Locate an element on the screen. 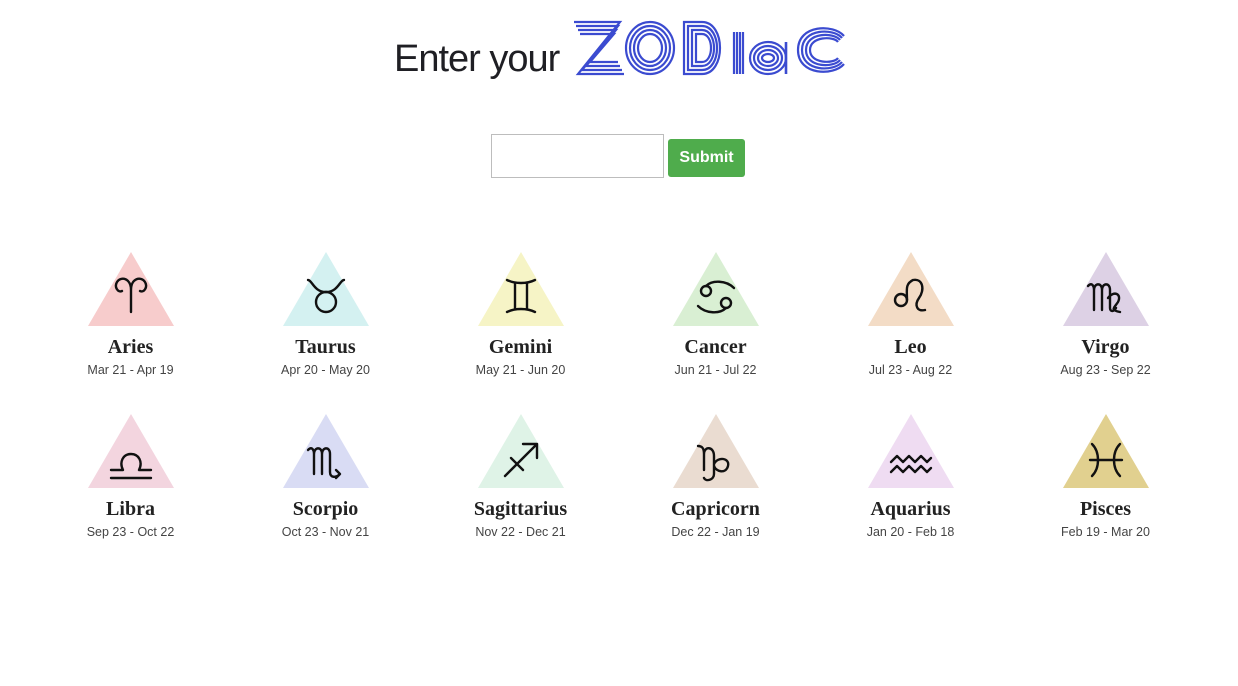  zodiac-sign-scorpio: Scorpio Oct 23 - Nov 21 is located at coordinates (325, 493).